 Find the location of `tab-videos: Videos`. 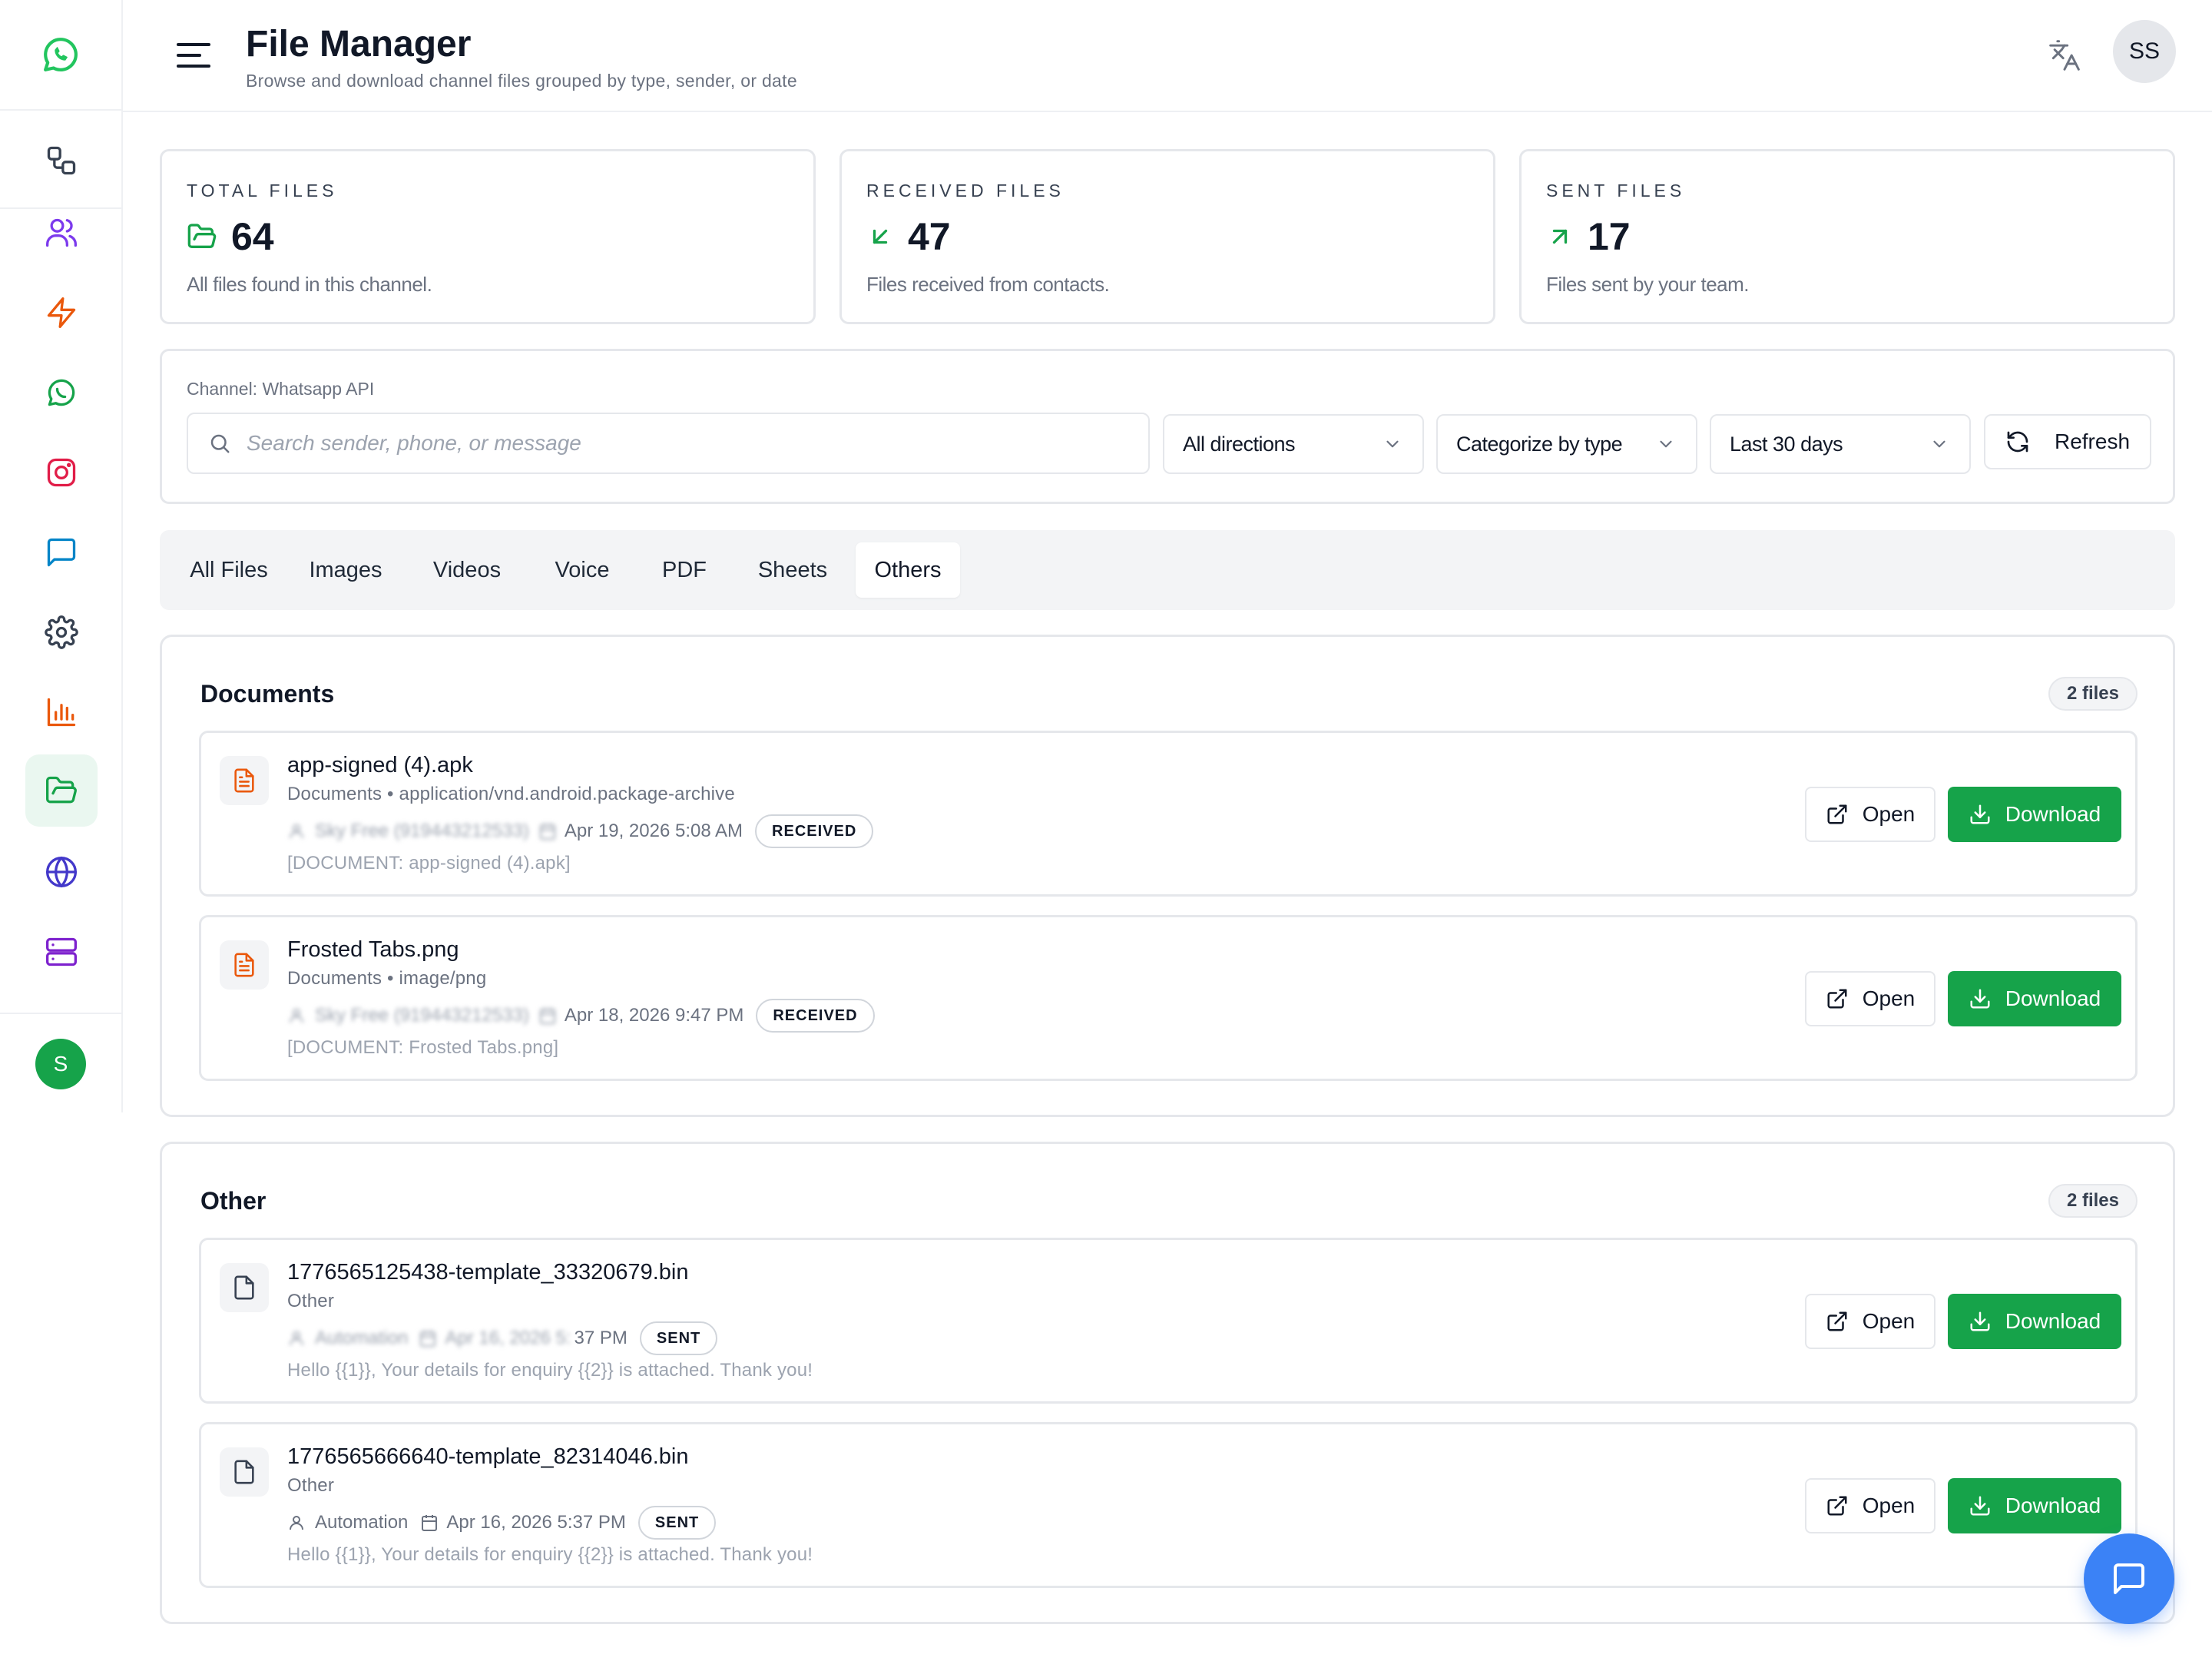

tab-videos: Videos is located at coordinates (467, 570).